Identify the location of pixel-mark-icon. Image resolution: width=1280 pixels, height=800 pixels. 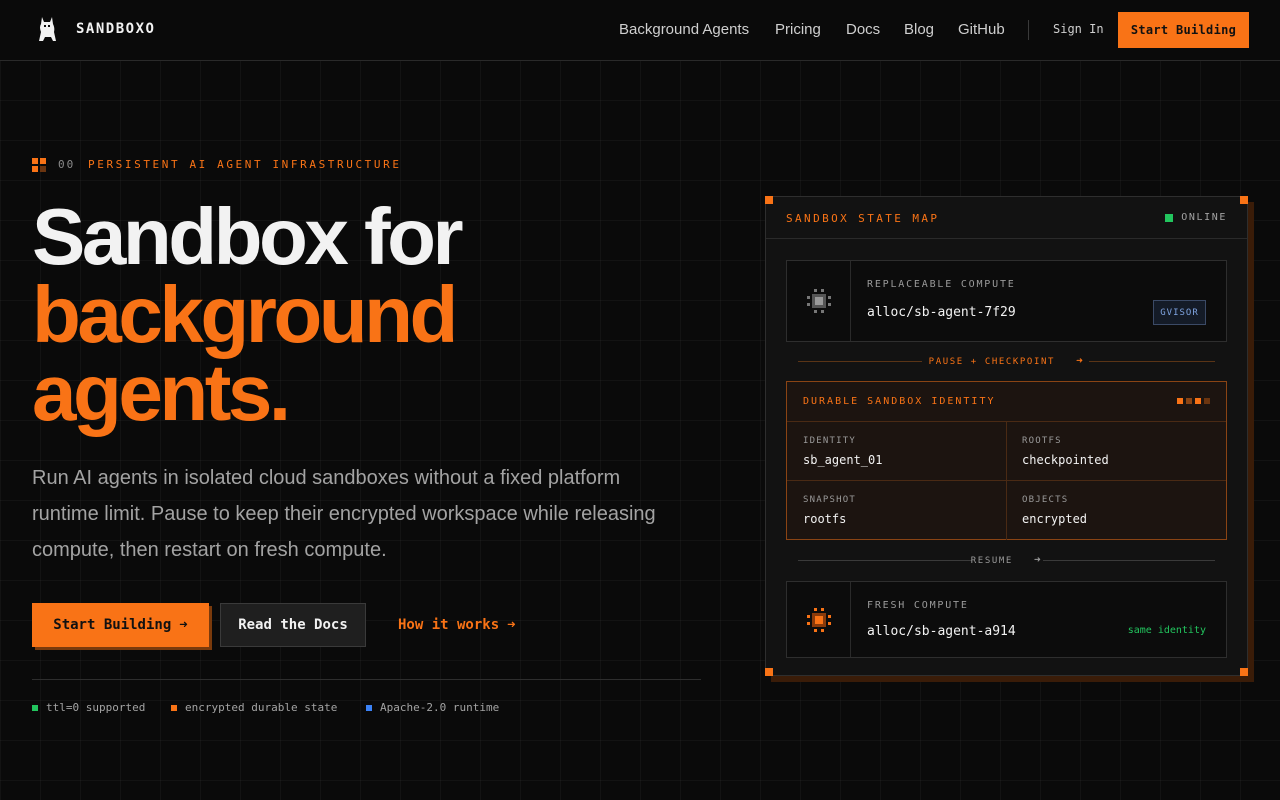
(39, 165).